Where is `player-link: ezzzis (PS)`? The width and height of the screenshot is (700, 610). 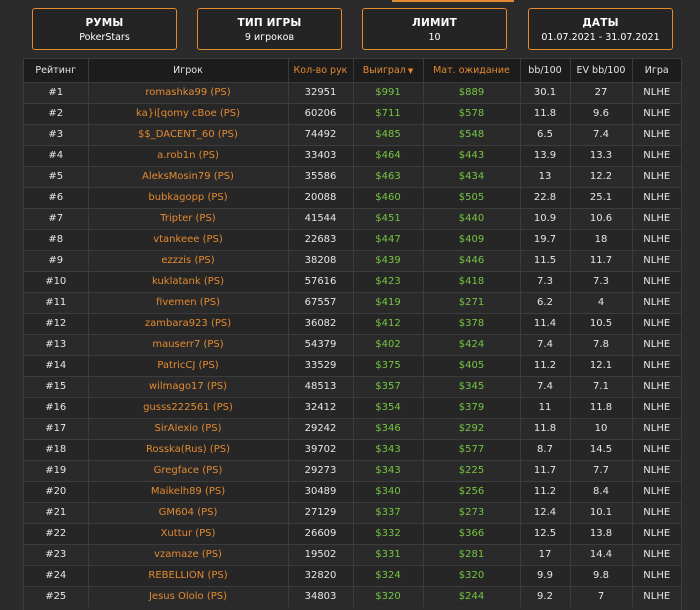
player-link: ezzzis (PS) is located at coordinates (188, 260).